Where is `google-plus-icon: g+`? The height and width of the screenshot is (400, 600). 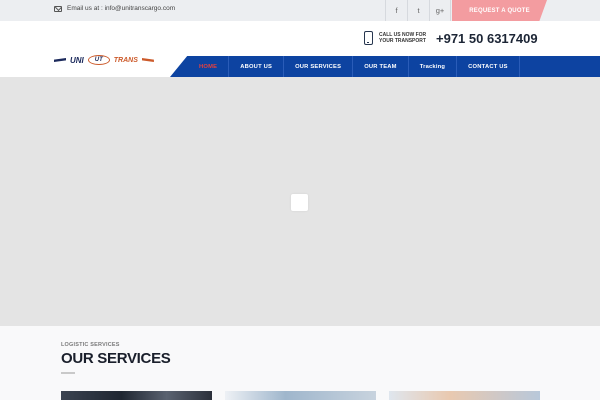 google-plus-icon: g+ is located at coordinates (440, 10).